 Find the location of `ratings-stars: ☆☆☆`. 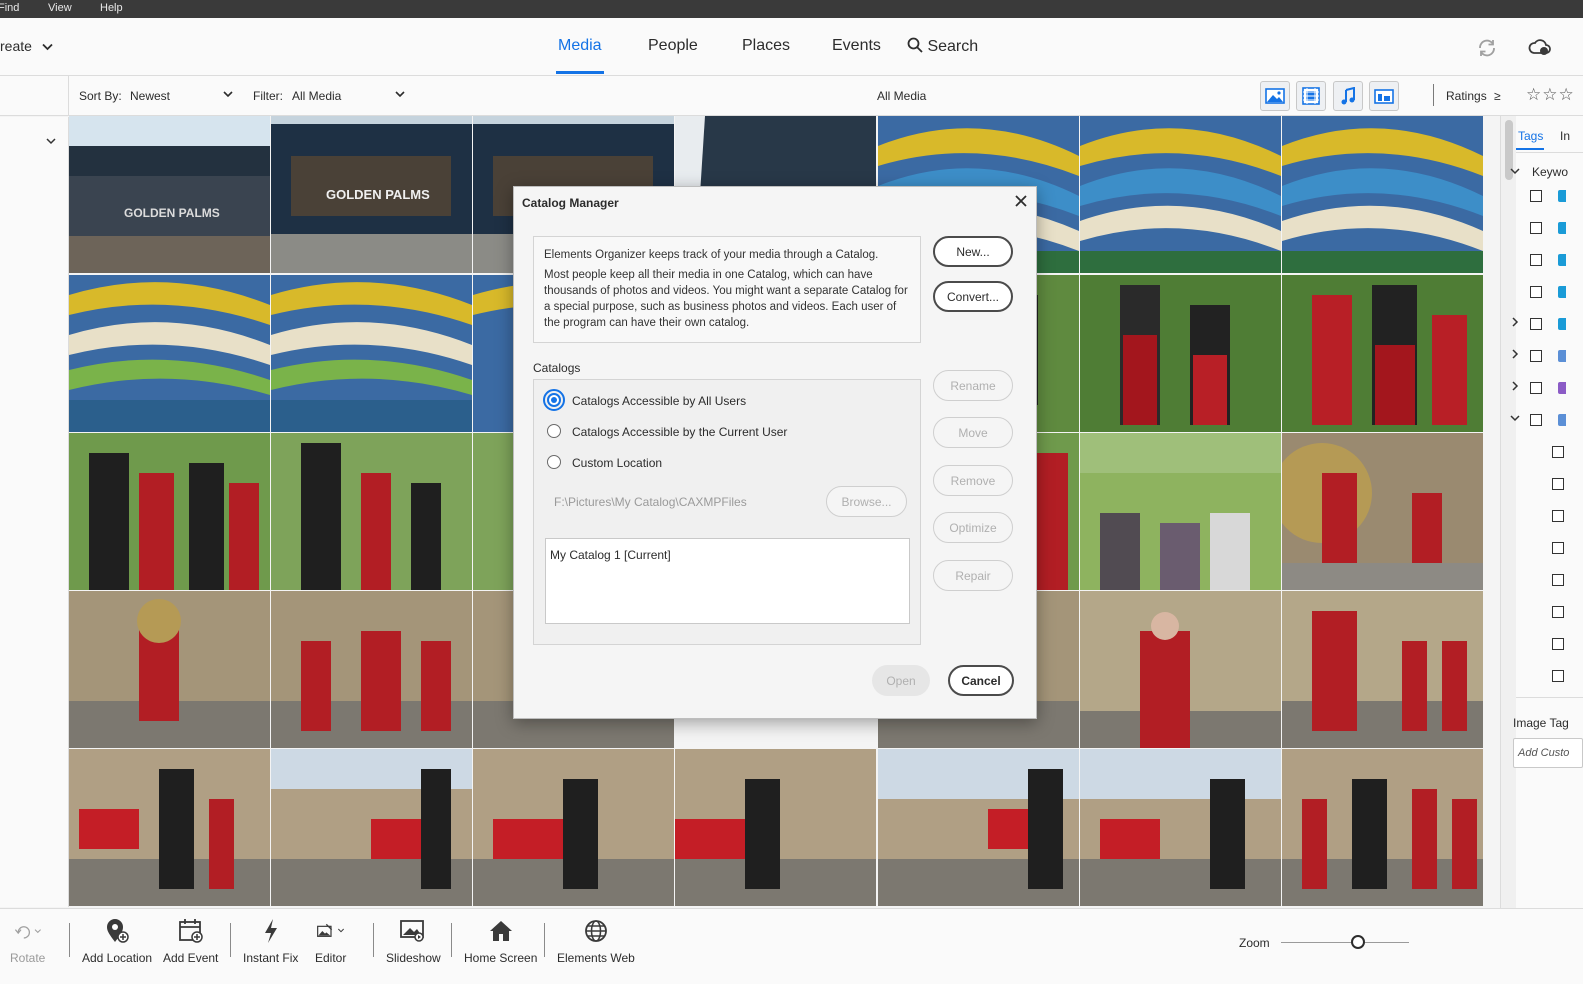

ratings-stars: ☆☆☆ is located at coordinates (1550, 95).